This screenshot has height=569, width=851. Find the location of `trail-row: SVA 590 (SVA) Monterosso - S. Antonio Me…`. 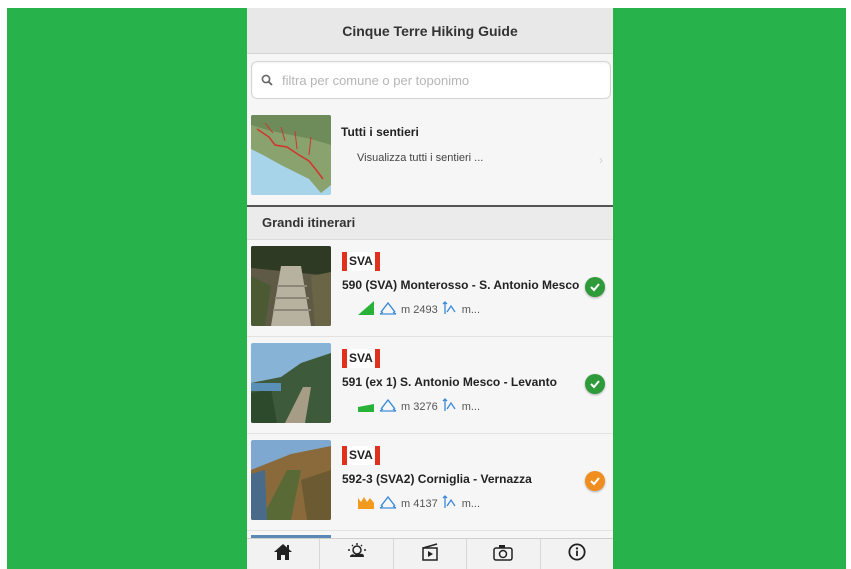

trail-row: SVA 590 (SVA) Monterosso - S. Antonio Me… is located at coordinates (430, 288).